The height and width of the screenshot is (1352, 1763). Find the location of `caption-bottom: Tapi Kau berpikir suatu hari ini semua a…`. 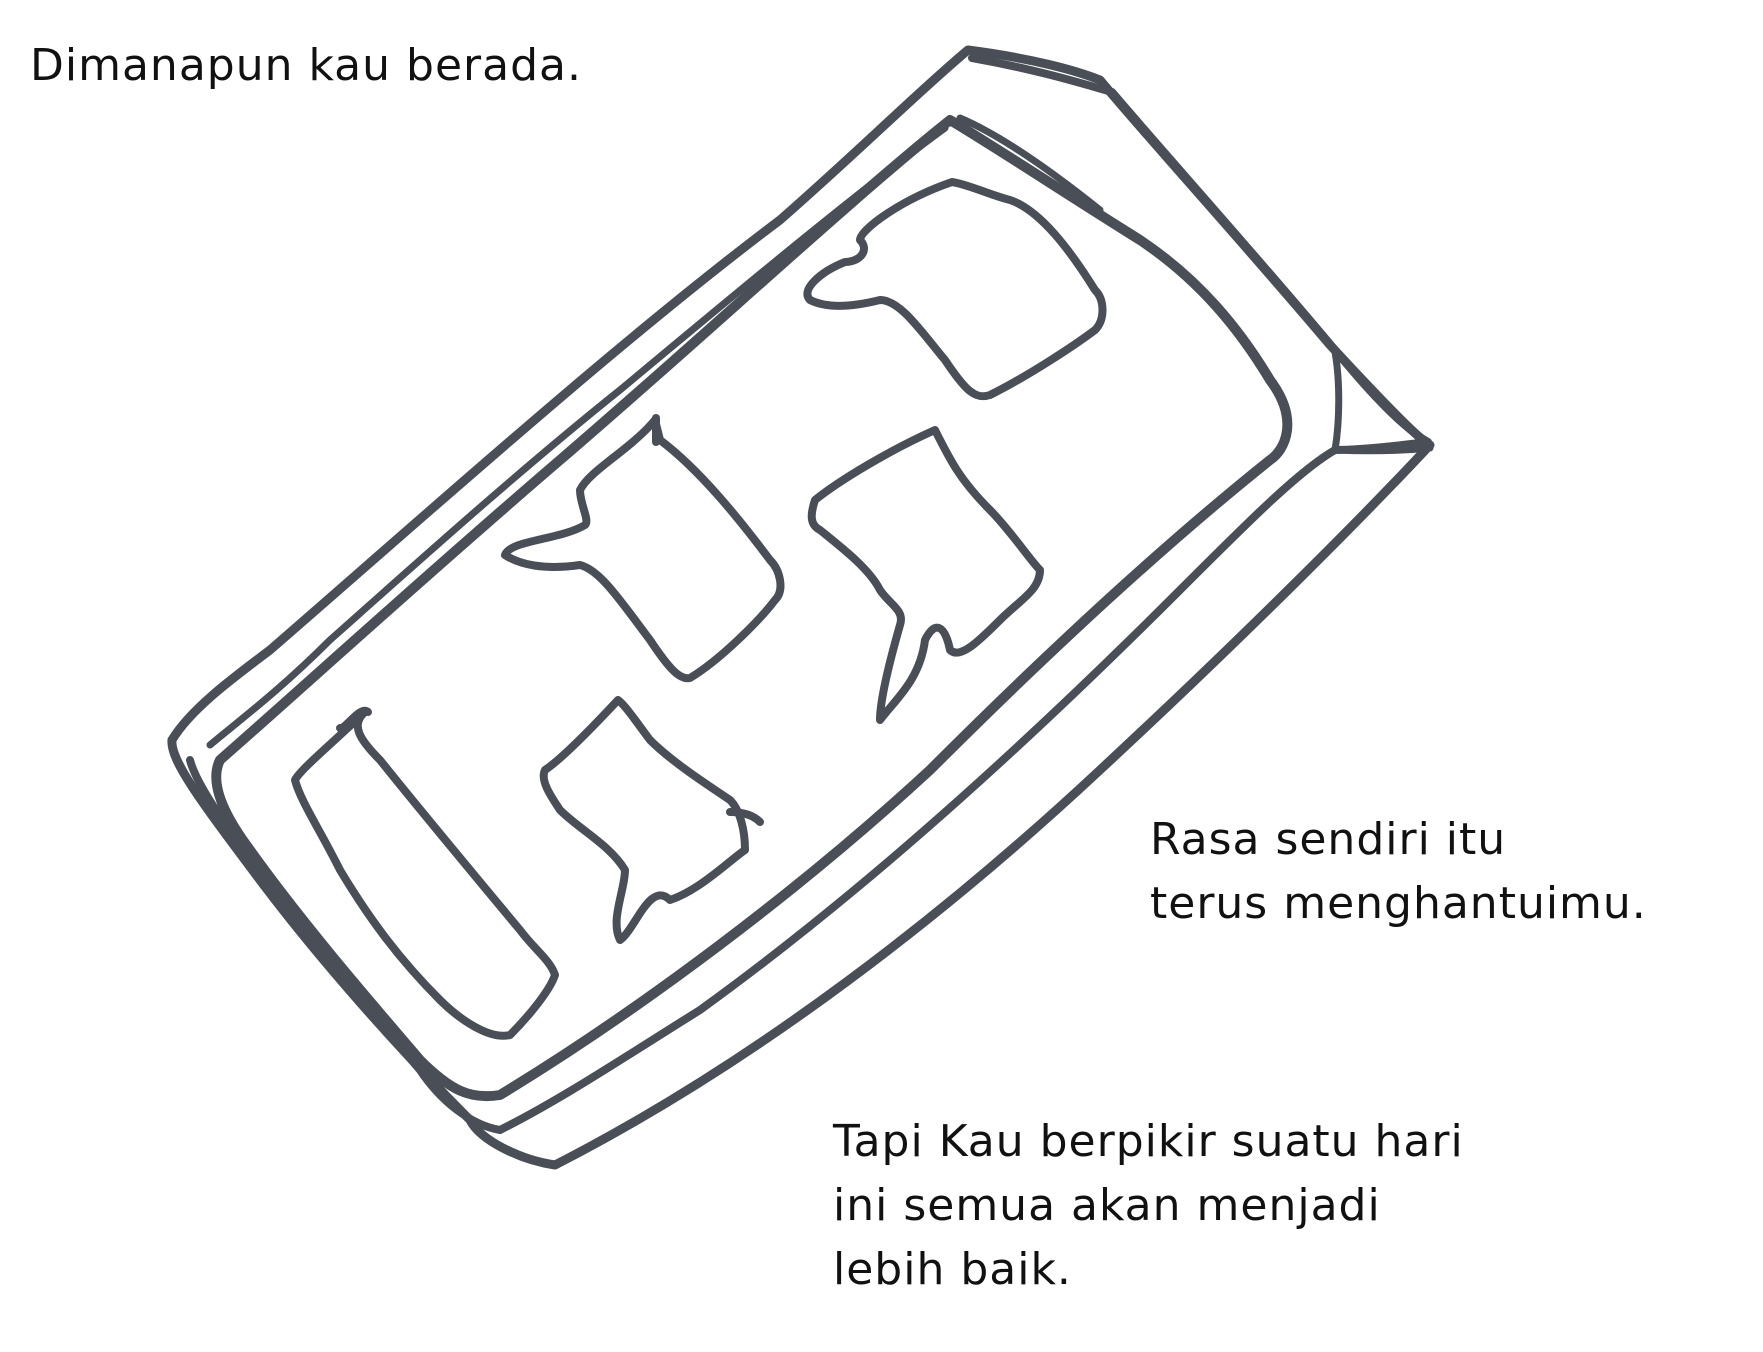

caption-bottom: Tapi Kau berpikir suatu hari ini semua a… is located at coordinates (1148, 1206).